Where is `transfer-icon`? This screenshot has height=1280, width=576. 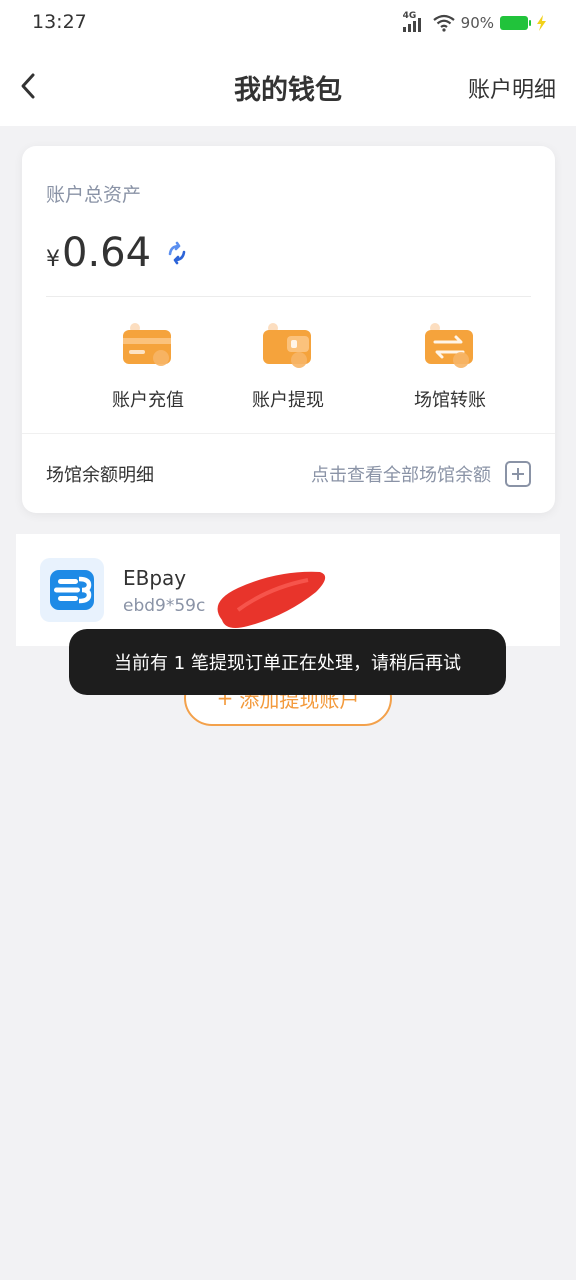
transfer-icon is located at coordinates (450, 347).